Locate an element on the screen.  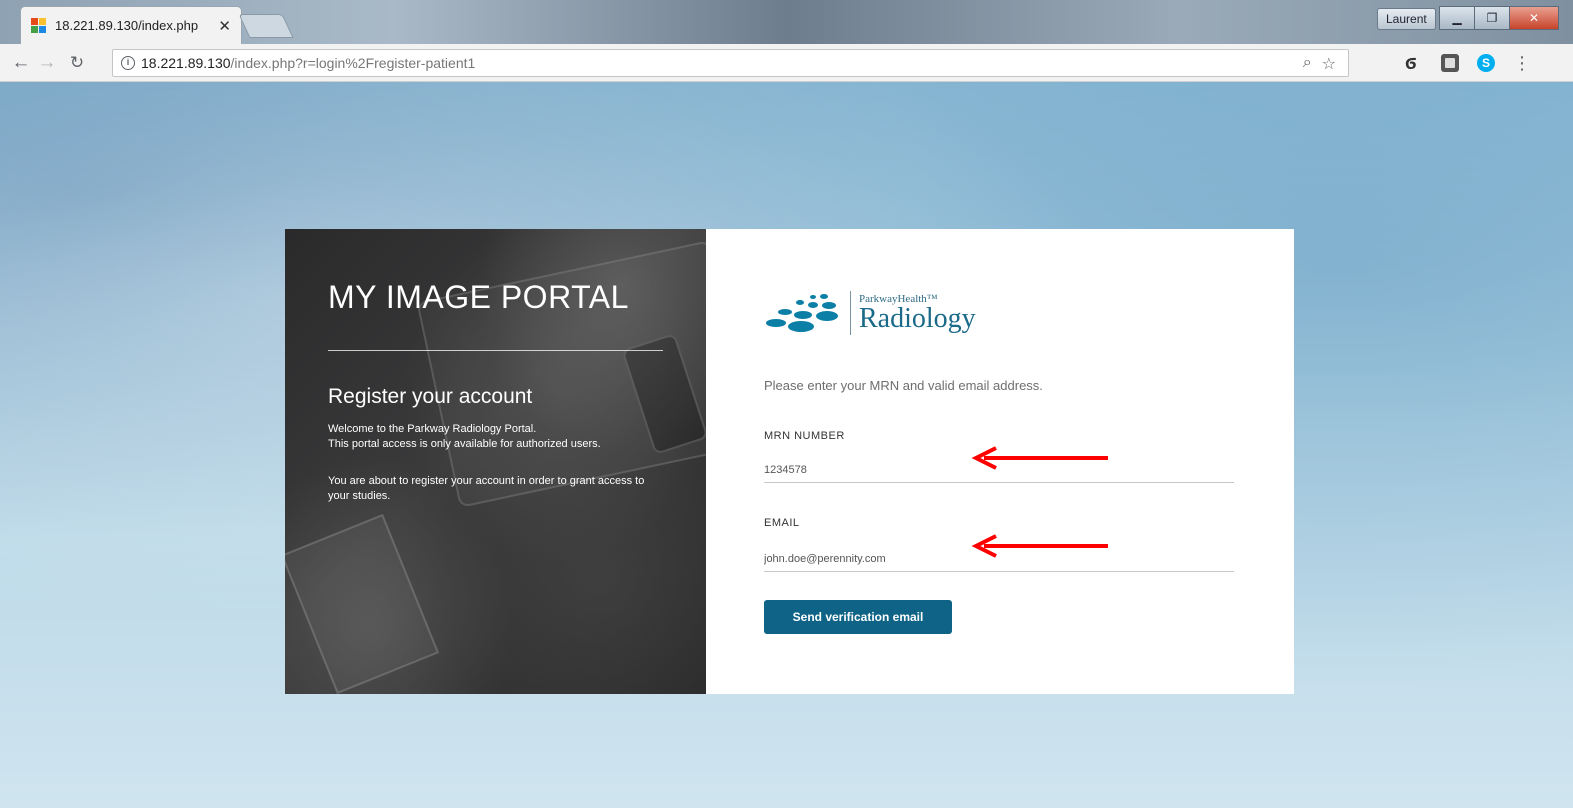
title-divider is located at coordinates (495, 350).